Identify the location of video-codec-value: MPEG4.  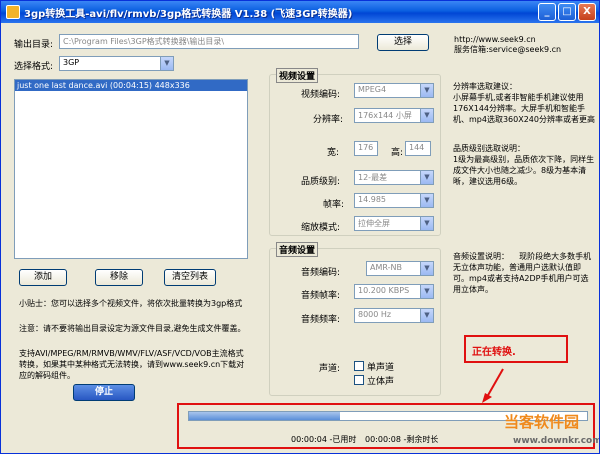
(372, 89).